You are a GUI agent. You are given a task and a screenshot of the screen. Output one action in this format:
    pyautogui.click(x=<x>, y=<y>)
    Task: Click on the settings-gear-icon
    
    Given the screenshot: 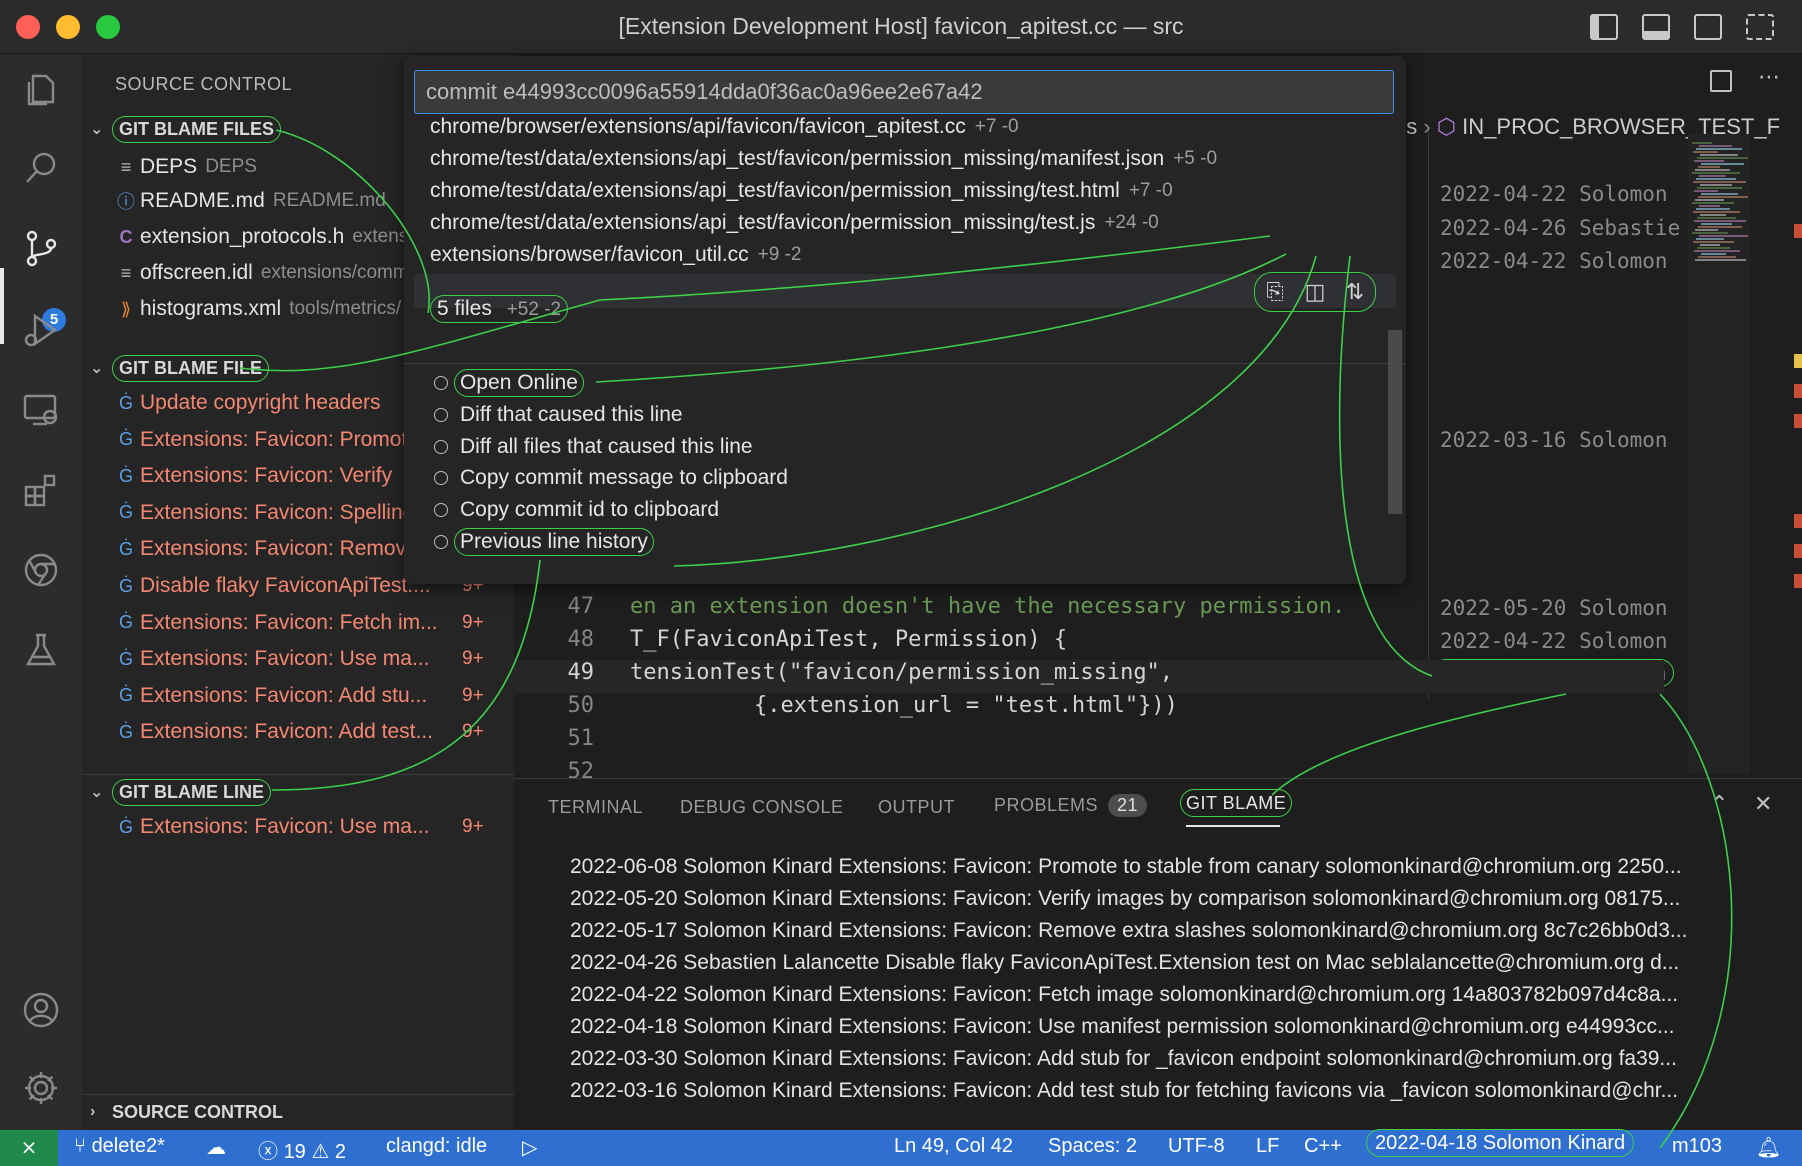 What is the action you would take?
    pyautogui.click(x=41, y=1088)
    